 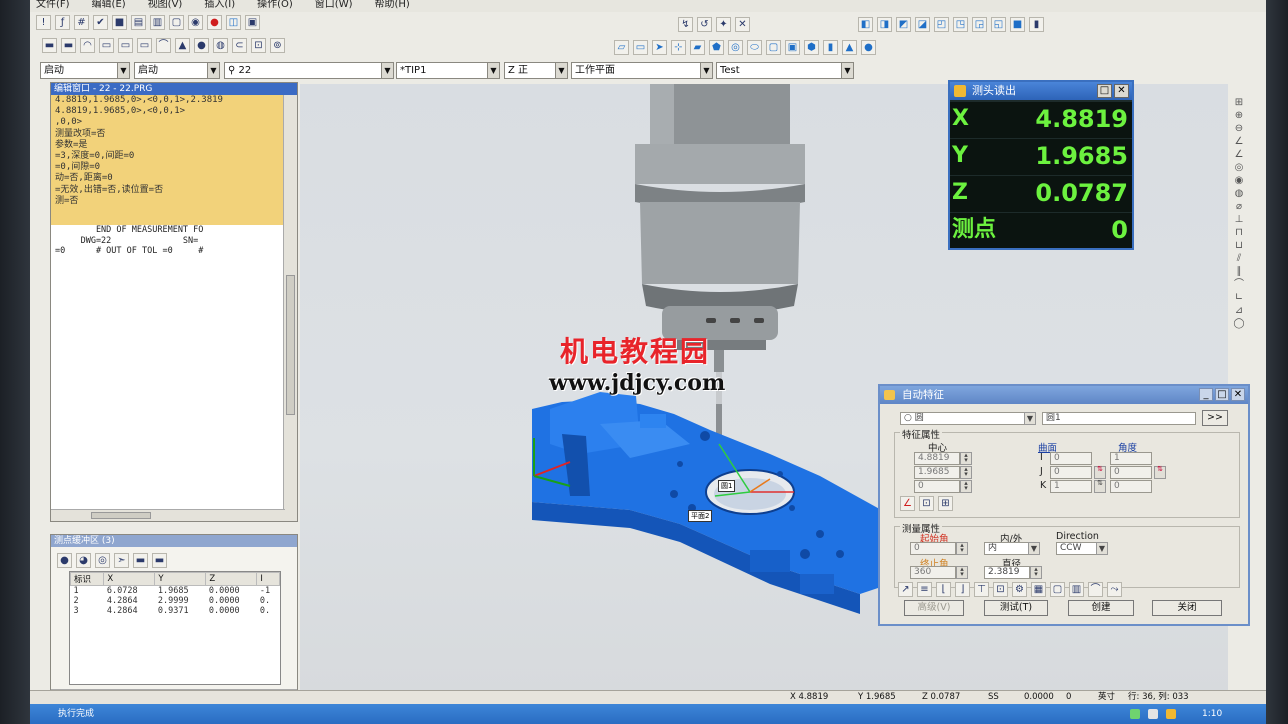 I want to click on cloud-icon: ⊚, so click(x=277, y=45).